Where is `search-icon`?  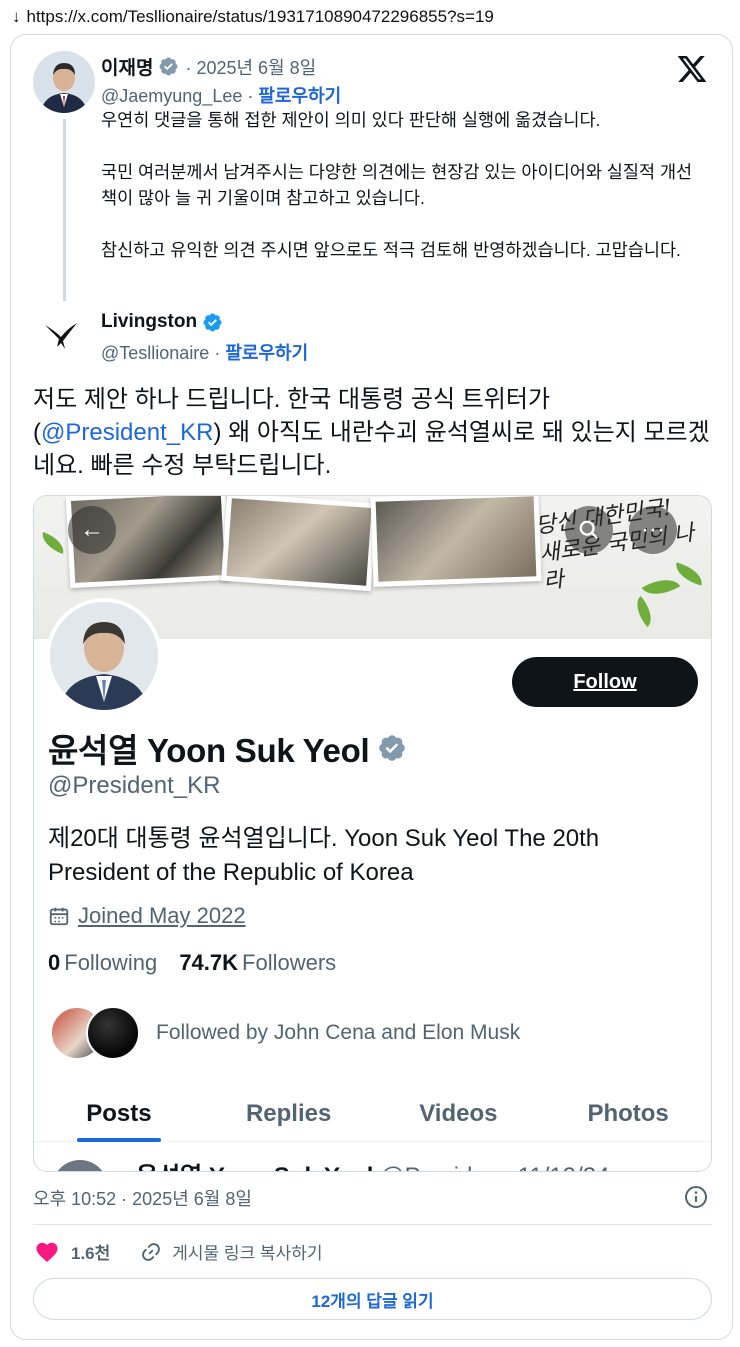
search-icon is located at coordinates (589, 530).